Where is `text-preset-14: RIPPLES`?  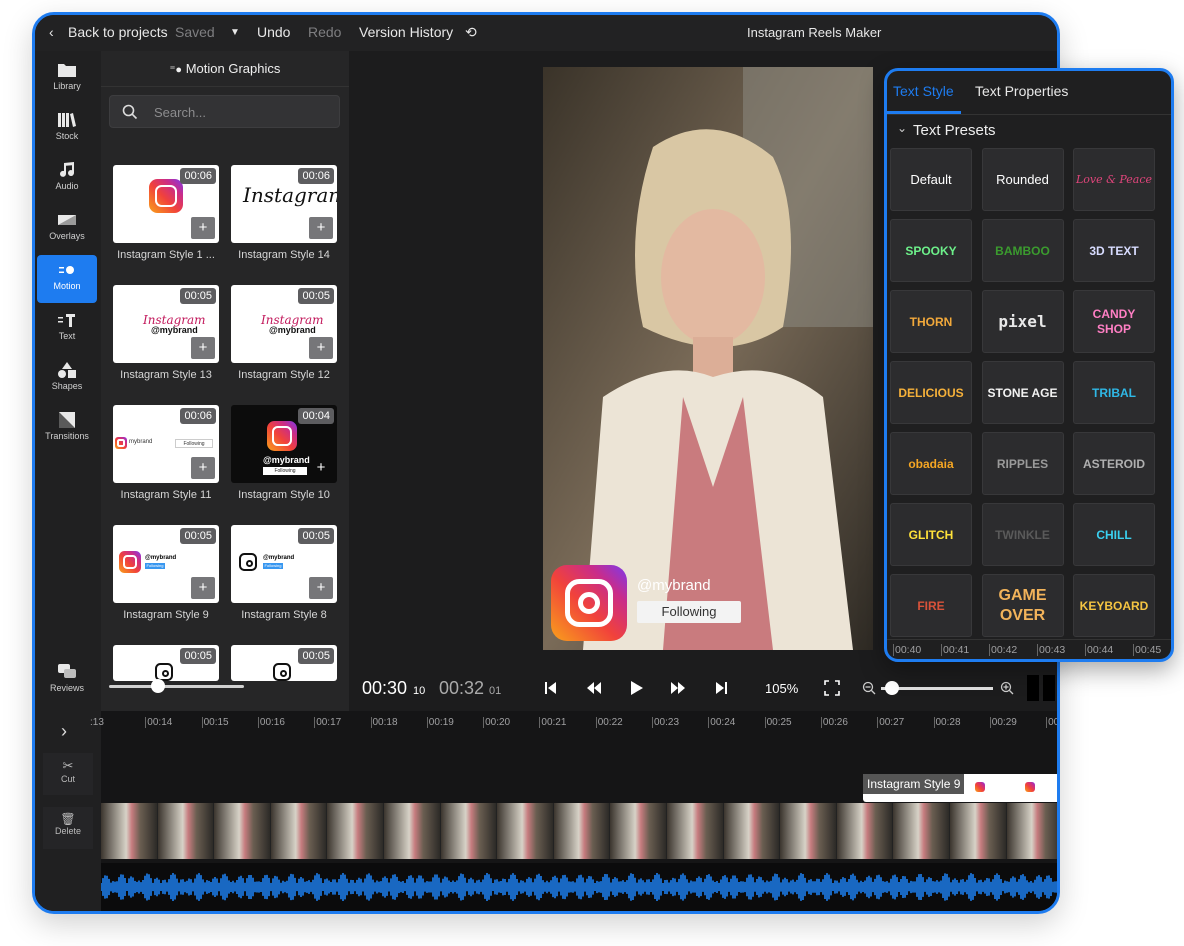
text-preset-14: RIPPLES is located at coordinates (1022, 463).